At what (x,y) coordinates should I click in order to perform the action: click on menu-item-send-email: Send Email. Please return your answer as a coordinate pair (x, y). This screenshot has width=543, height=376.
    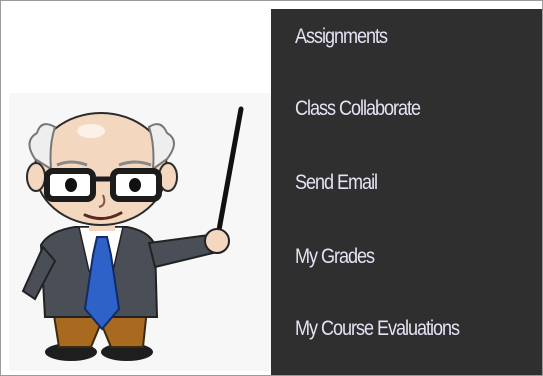
    Looking at the image, I should click on (336, 183).